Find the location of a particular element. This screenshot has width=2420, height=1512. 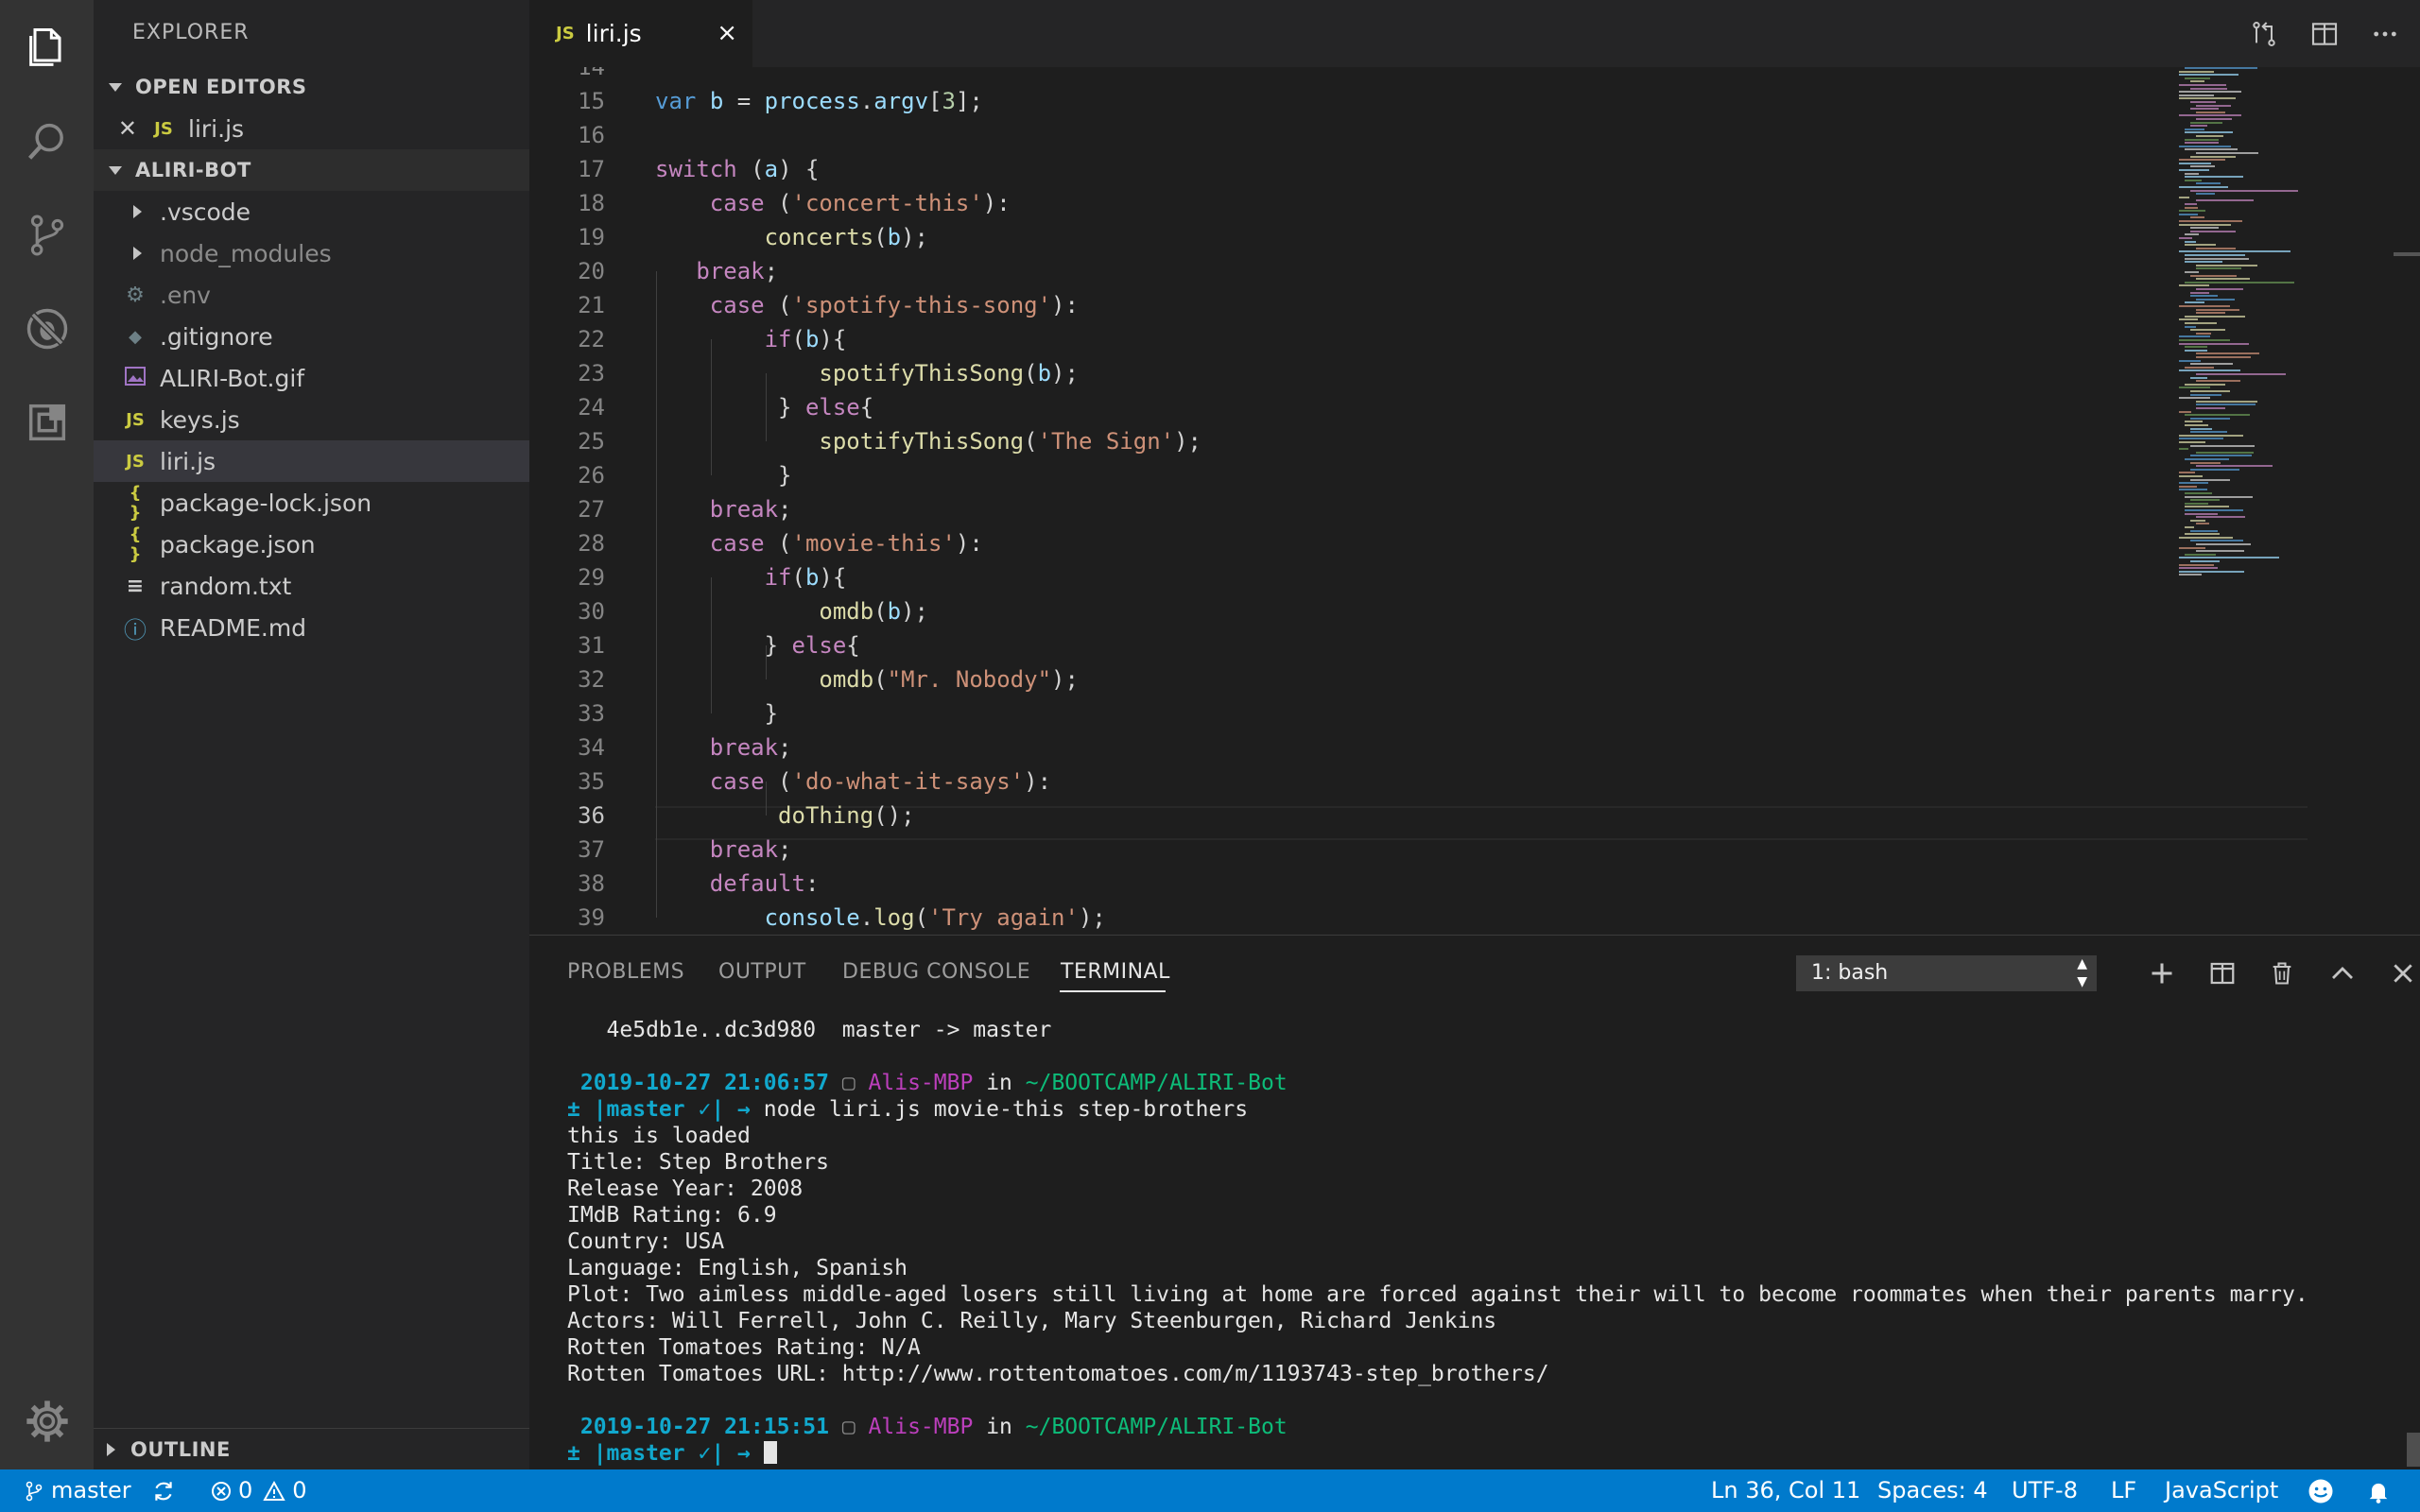

git-diamond-icon: ◆ is located at coordinates (135, 336).